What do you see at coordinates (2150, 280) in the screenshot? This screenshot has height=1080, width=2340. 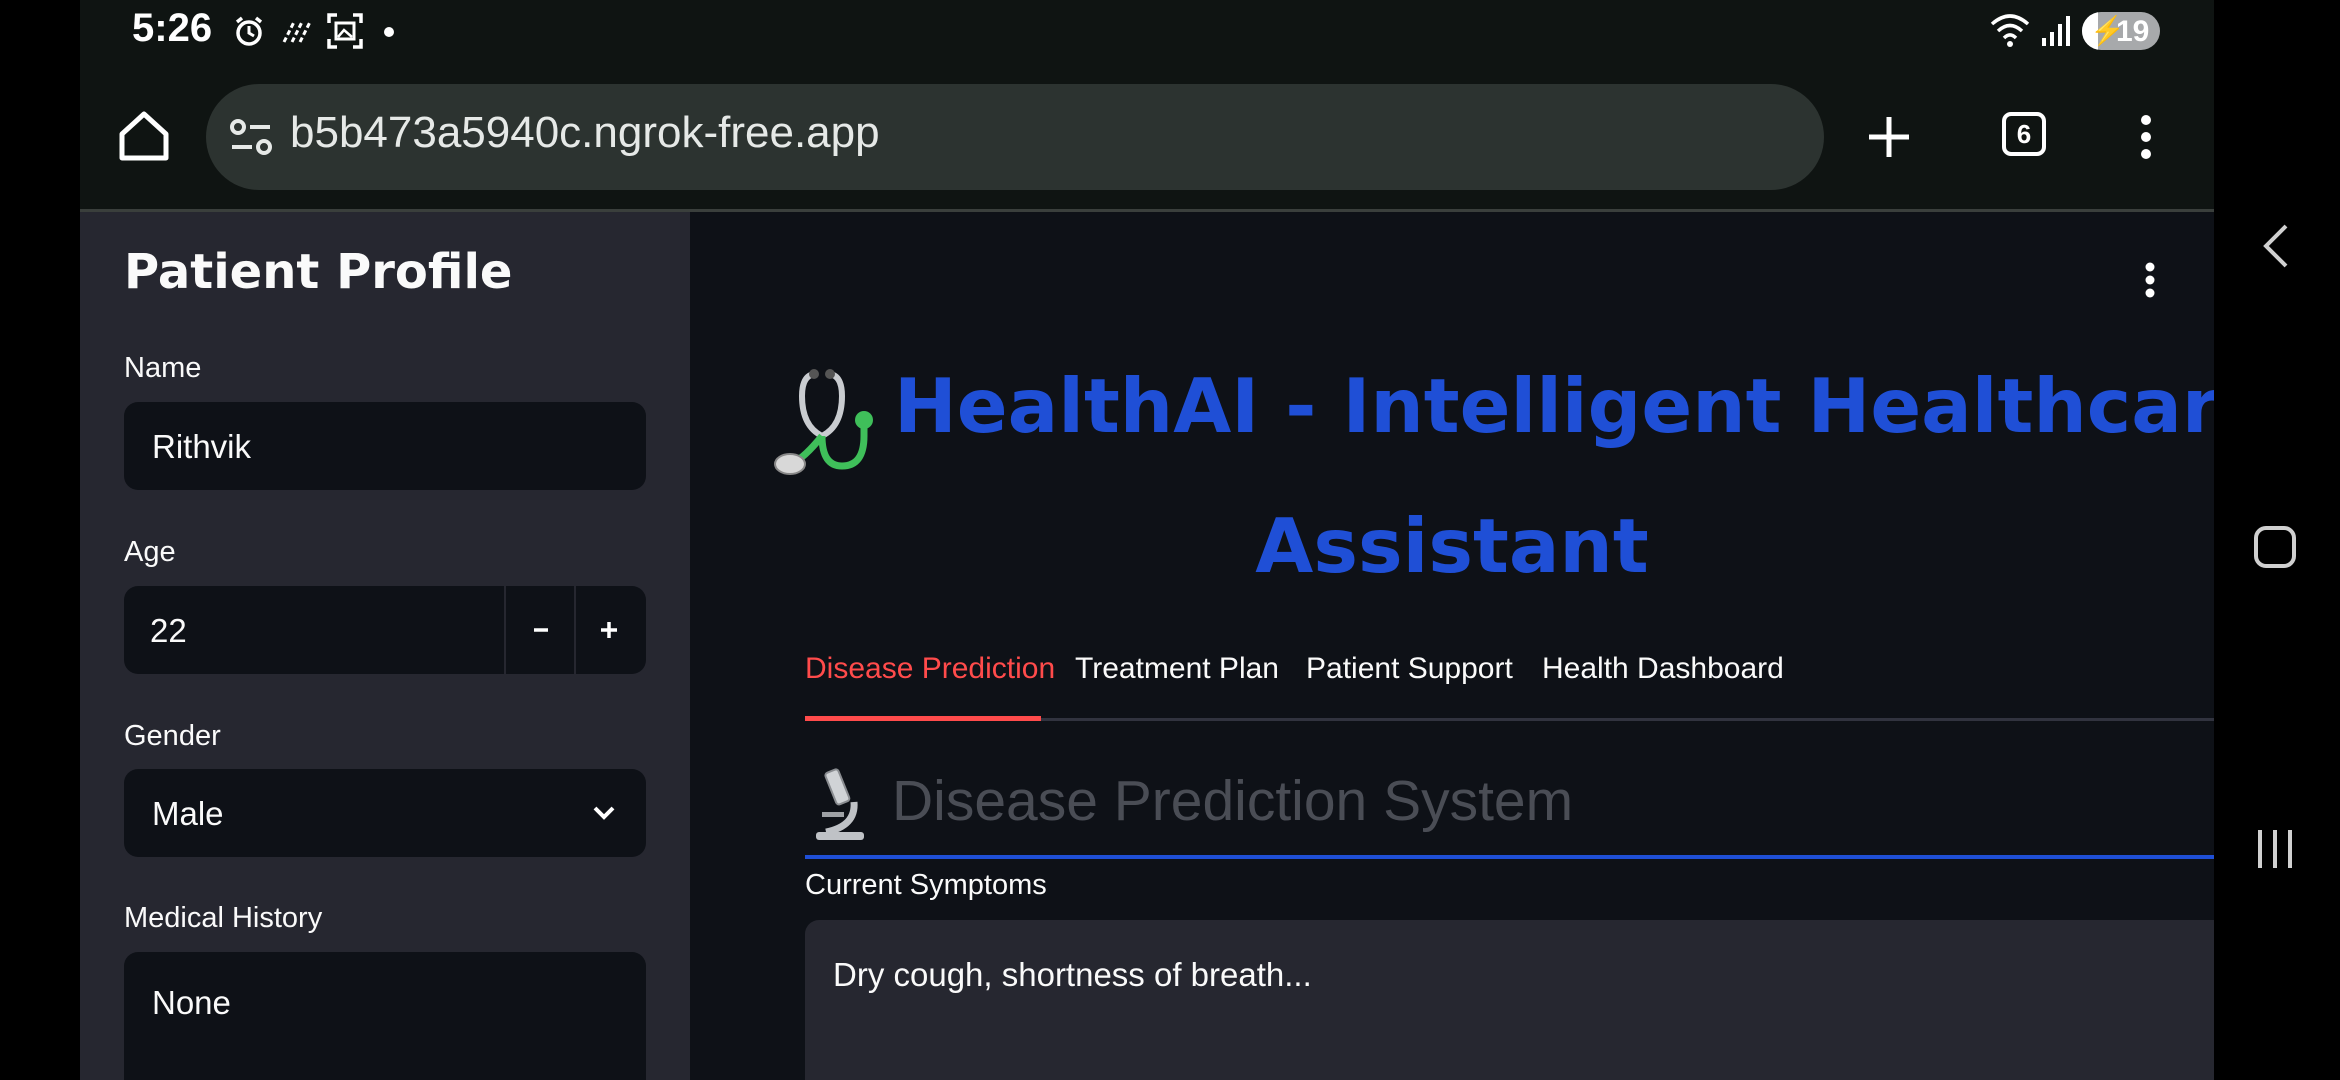 I see `app-menu-icon` at bounding box center [2150, 280].